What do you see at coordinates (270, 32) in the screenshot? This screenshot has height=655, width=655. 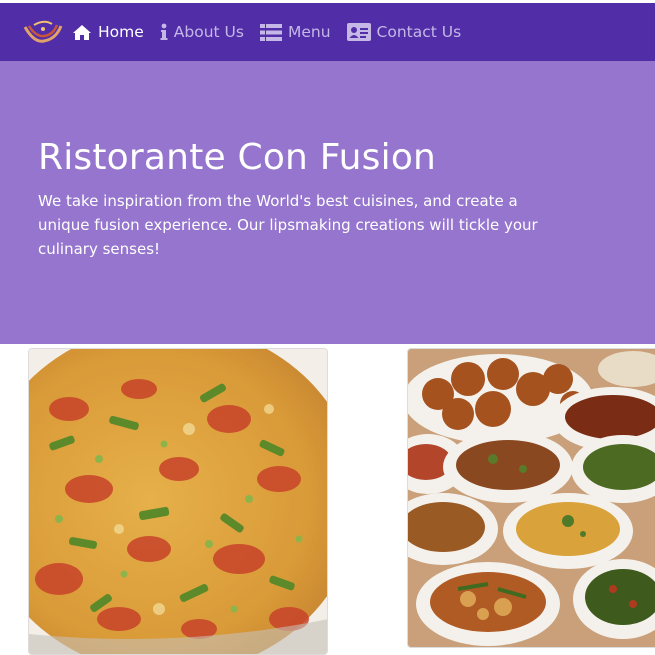 I see `list-icon` at bounding box center [270, 32].